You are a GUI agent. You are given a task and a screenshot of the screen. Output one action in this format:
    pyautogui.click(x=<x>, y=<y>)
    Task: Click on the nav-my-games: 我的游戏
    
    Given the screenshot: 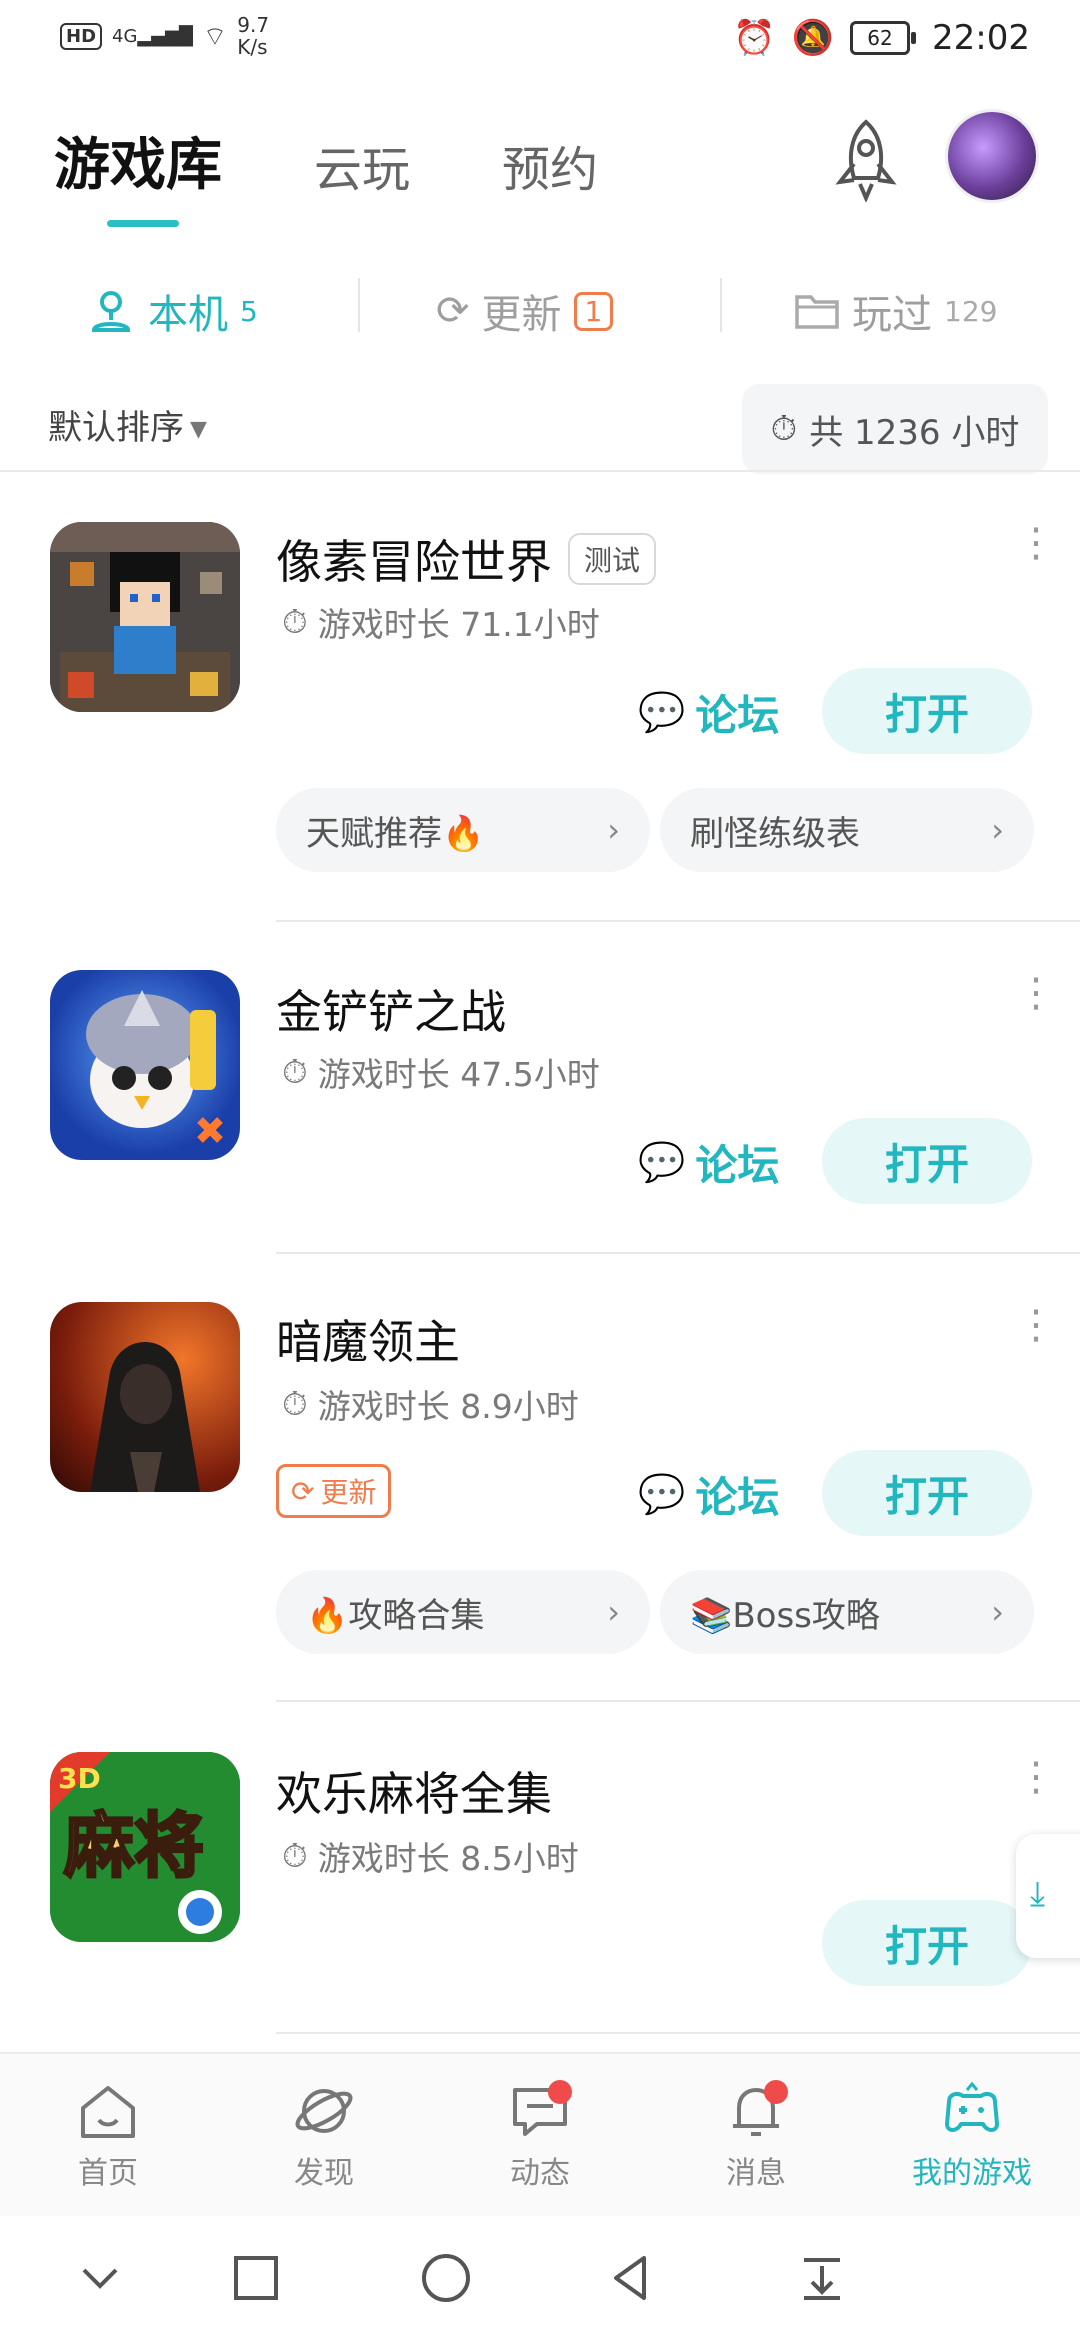 What is the action you would take?
    pyautogui.click(x=972, y=2136)
    